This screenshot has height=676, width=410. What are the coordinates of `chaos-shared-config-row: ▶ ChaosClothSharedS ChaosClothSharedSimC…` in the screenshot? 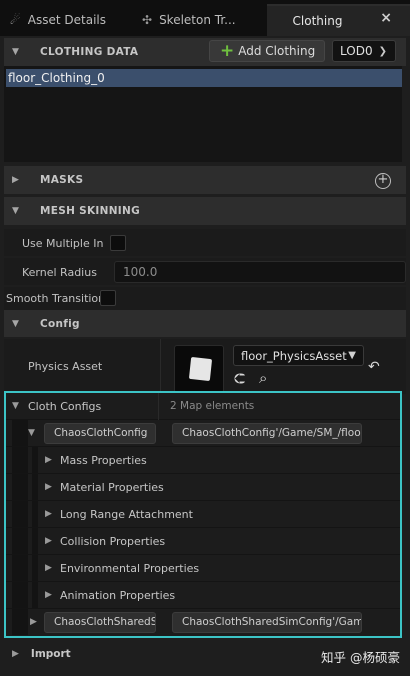 It's located at (203, 622).